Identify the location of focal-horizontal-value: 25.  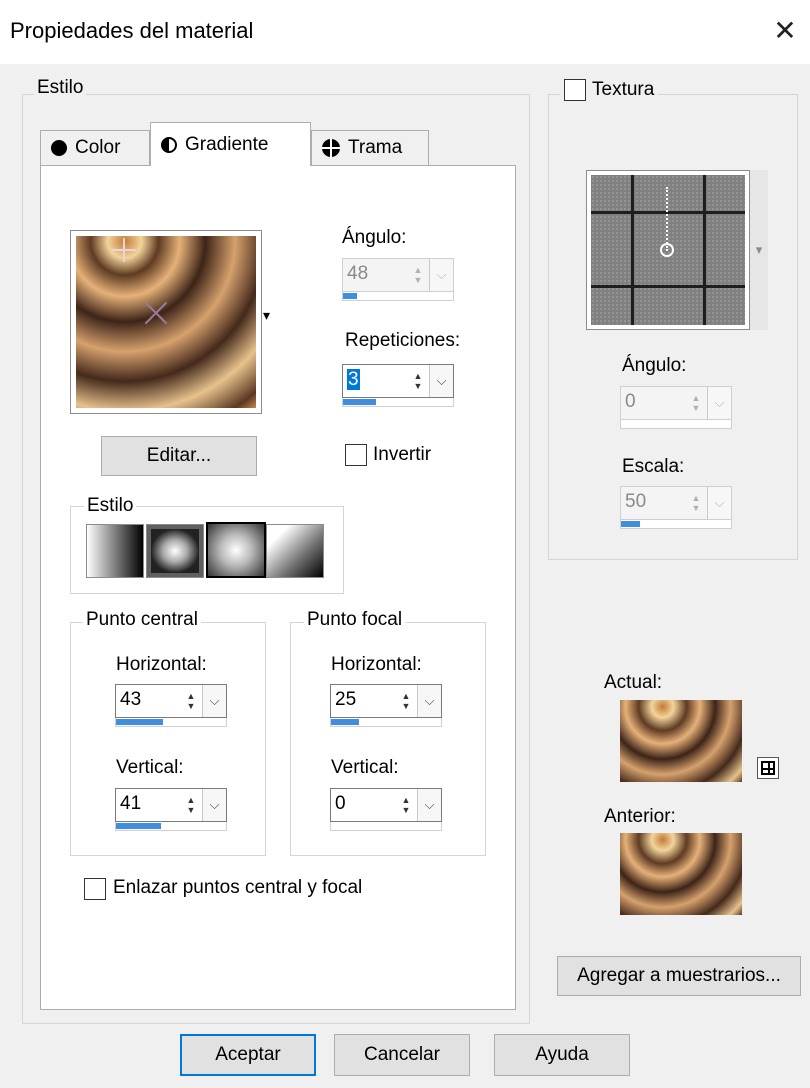
(363, 701).